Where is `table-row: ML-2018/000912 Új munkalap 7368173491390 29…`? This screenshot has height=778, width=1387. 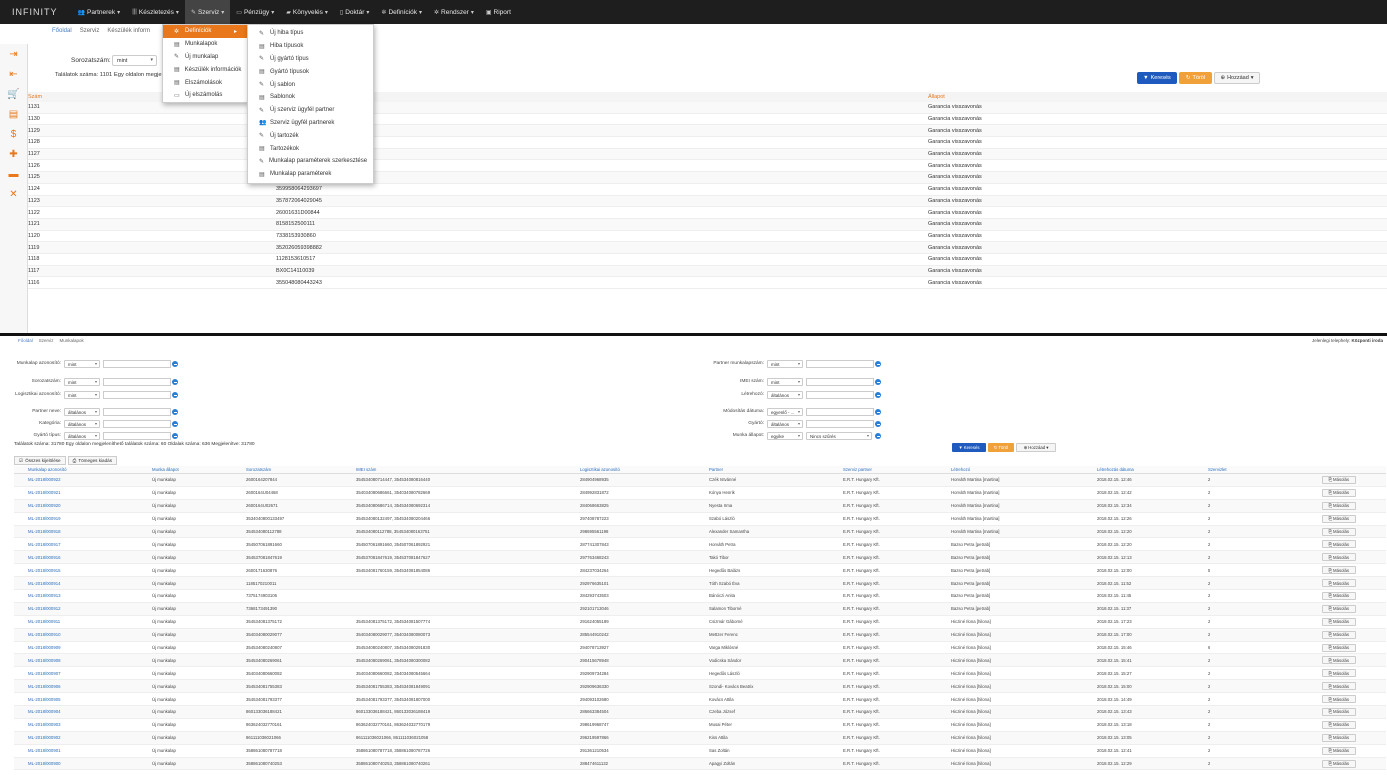 table-row: ML-2018/000912 Új munkalap 7368173491390 29… is located at coordinates (700, 609).